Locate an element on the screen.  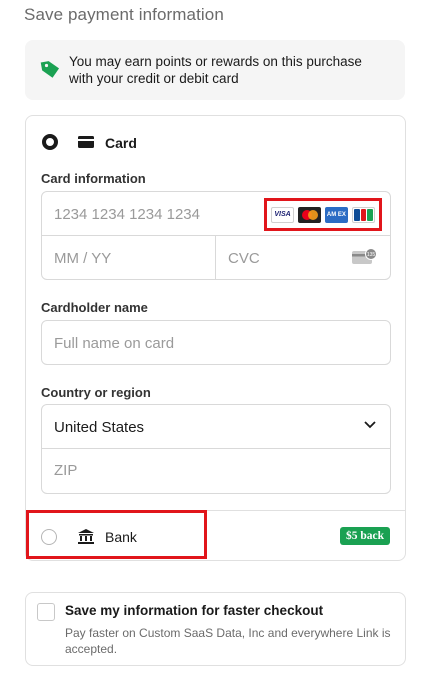
mastercard-icon is located at coordinates (309, 214).